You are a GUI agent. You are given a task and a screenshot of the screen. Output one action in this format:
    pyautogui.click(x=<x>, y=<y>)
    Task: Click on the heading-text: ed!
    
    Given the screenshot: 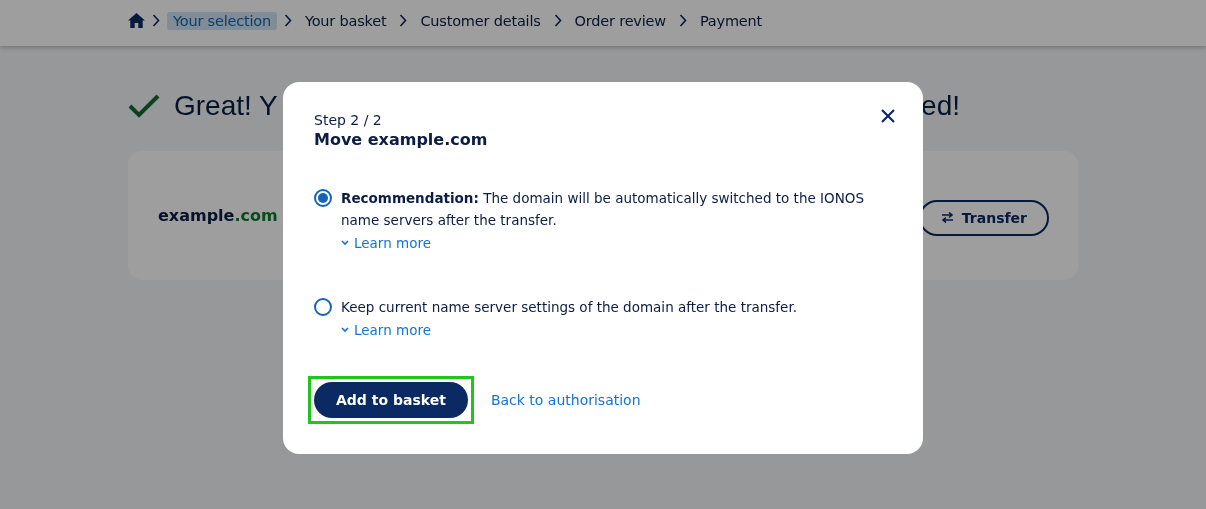 What is the action you would take?
    pyautogui.click(x=940, y=106)
    